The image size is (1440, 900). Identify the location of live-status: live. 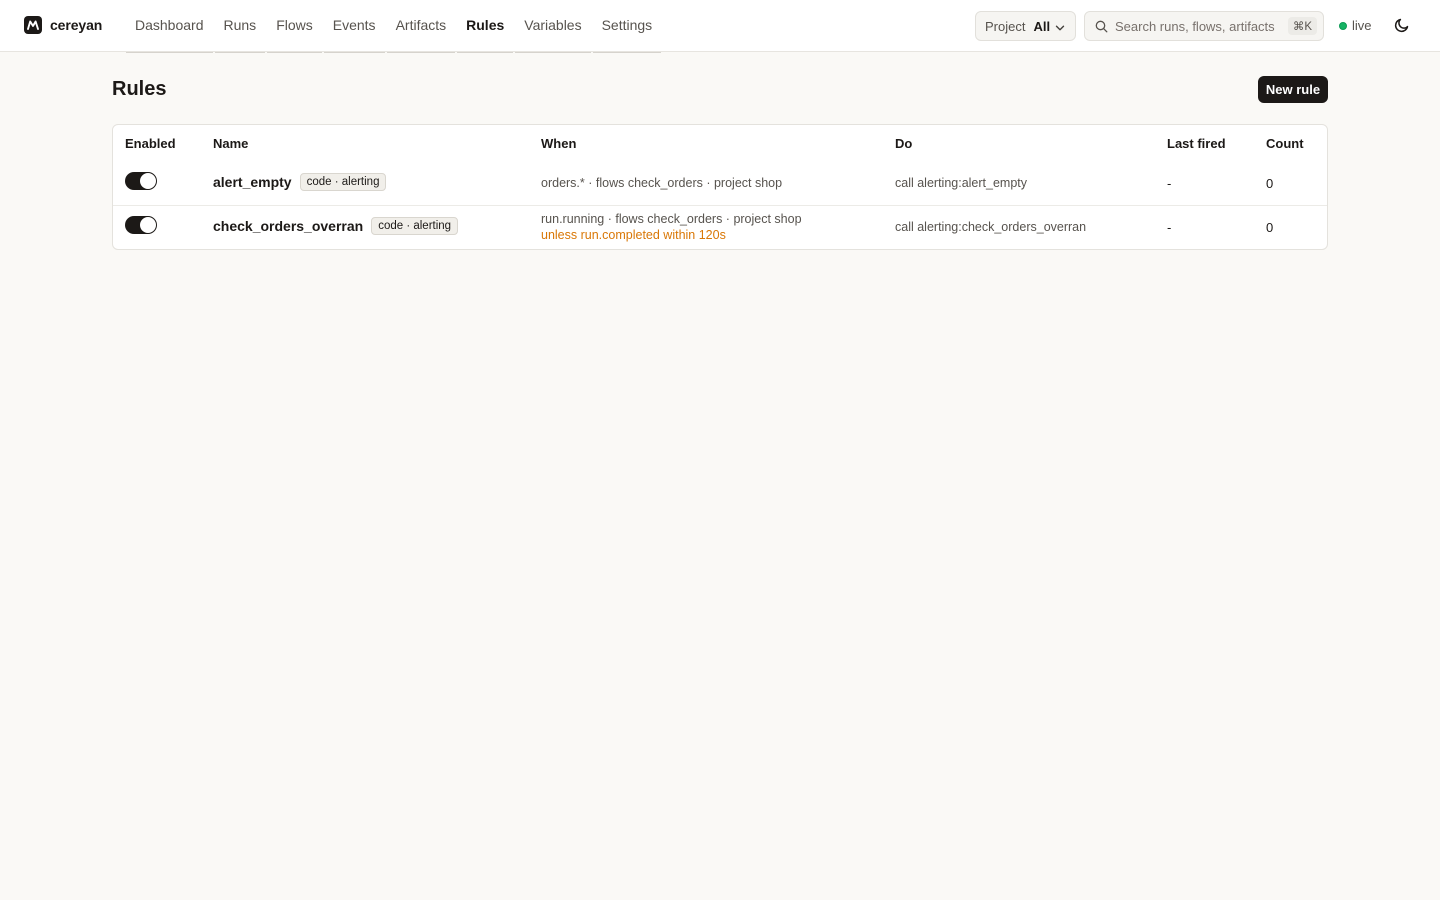
(1355, 25).